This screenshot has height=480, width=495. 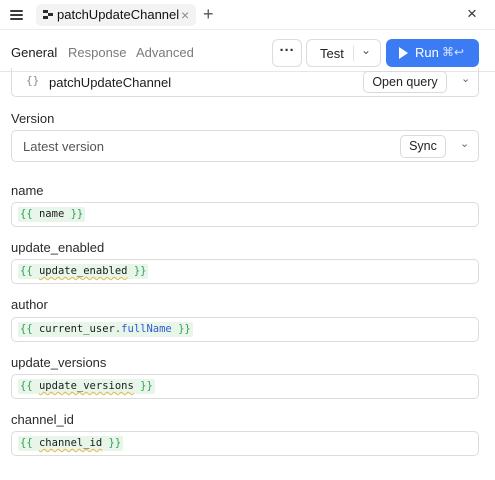 I want to click on braces-icon: {}, so click(x=33, y=80).